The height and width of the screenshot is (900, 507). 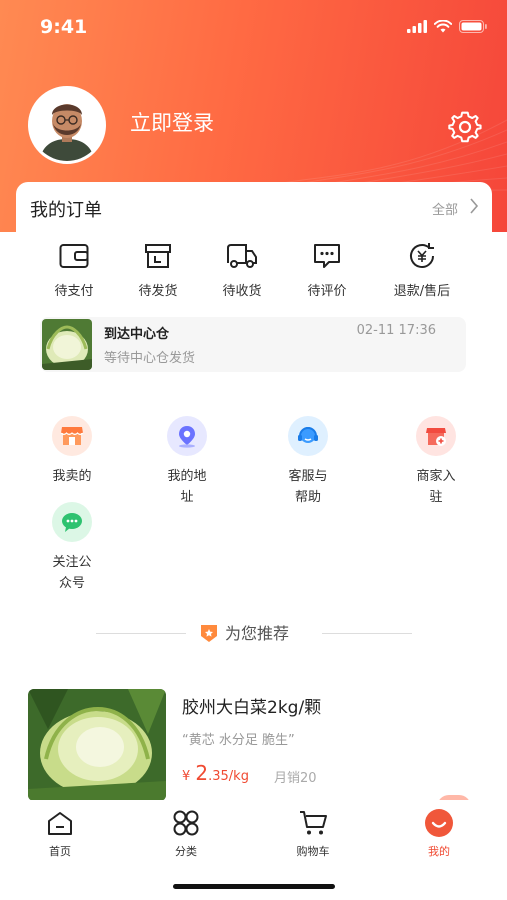 What do you see at coordinates (417, 26) in the screenshot?
I see `signal-icon` at bounding box center [417, 26].